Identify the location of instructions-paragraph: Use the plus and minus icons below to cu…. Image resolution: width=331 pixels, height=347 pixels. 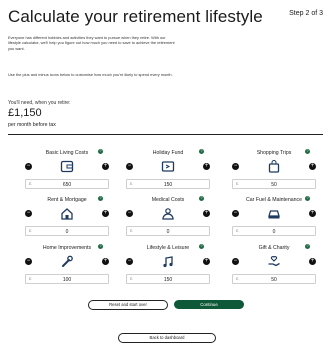
(90, 74).